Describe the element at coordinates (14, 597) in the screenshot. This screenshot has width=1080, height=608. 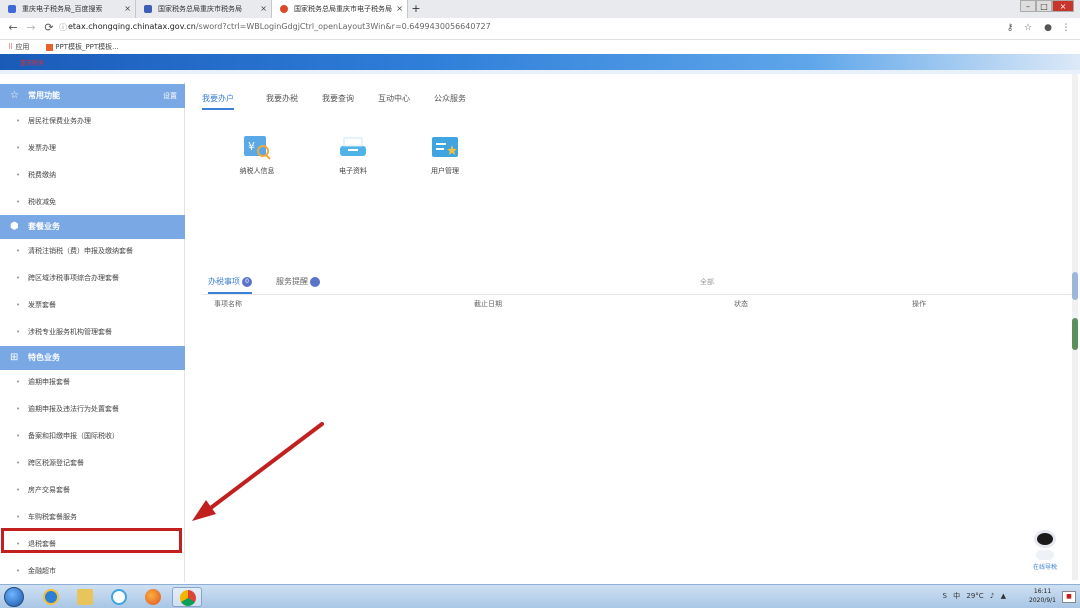
I see `windows-start-icon` at that location.